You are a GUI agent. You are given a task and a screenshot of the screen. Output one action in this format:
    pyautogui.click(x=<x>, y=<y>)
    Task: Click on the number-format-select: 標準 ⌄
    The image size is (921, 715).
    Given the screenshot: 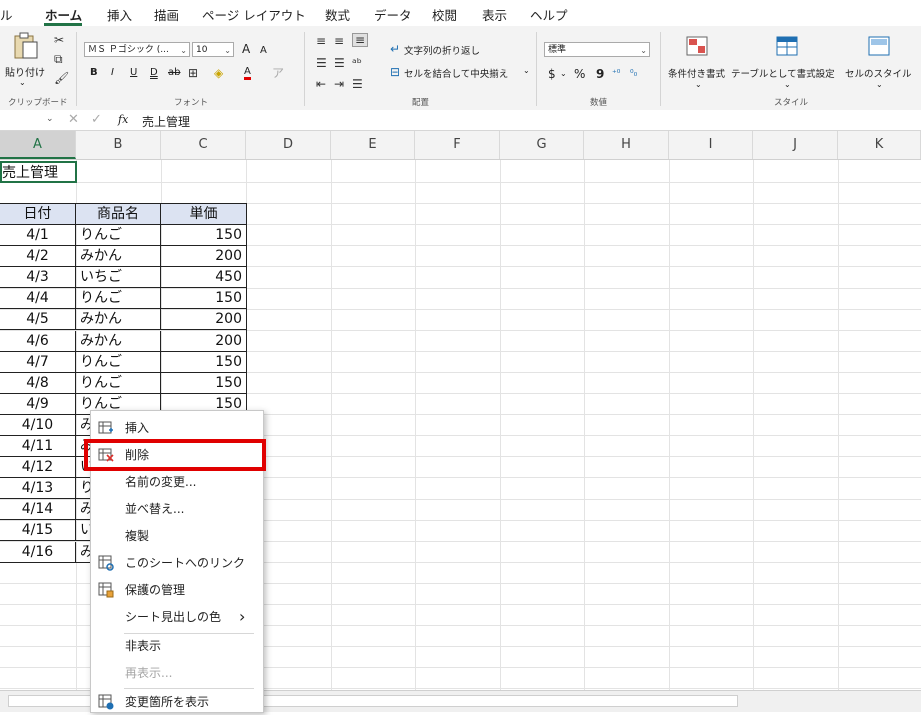 What is the action you would take?
    pyautogui.click(x=597, y=49)
    